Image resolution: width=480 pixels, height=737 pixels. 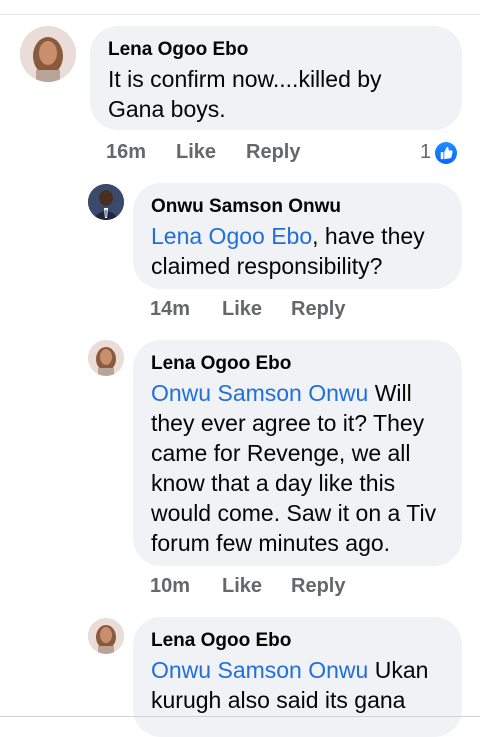 I want to click on reaction-count: 1, so click(x=426, y=152).